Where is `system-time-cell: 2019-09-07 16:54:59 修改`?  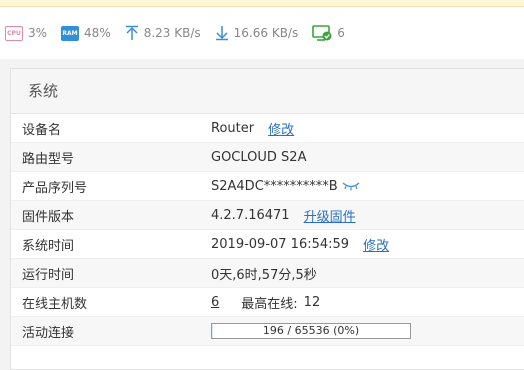 system-time-cell: 2019-09-07 16:54:59 修改 is located at coordinates (300, 244).